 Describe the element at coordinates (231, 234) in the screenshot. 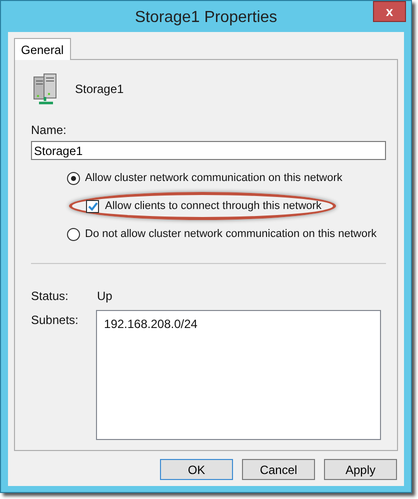

I see `radio-label: Do not allow cluster network communication on this network` at that location.